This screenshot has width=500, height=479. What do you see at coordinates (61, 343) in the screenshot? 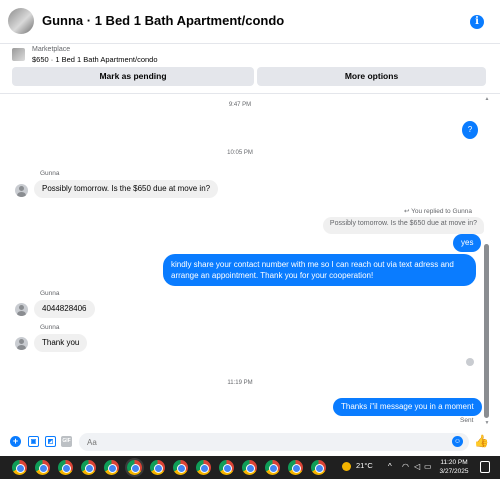
I see `incoming-message: Thank you` at bounding box center [61, 343].